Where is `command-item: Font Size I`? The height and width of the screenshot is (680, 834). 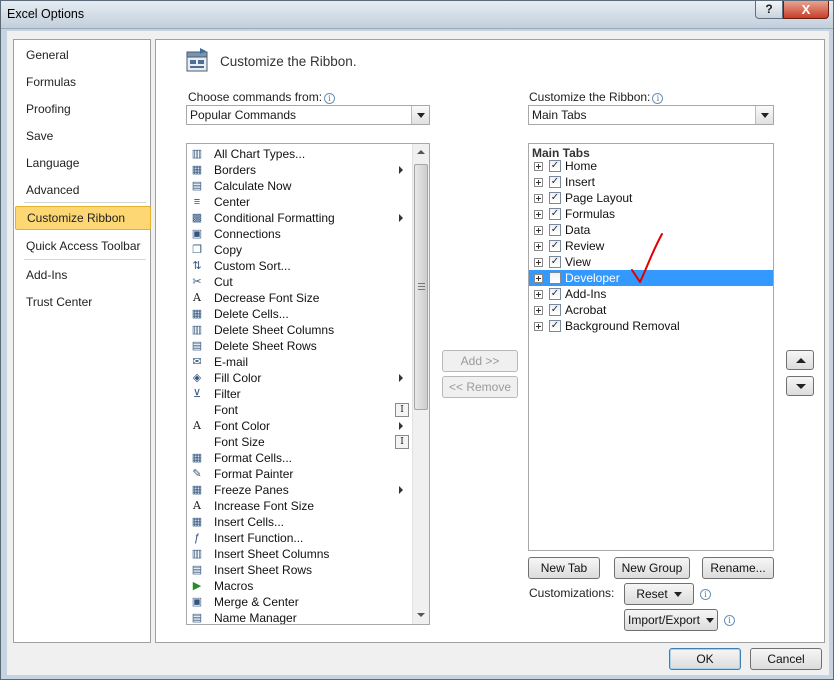 command-item: Font Size I is located at coordinates (307, 442).